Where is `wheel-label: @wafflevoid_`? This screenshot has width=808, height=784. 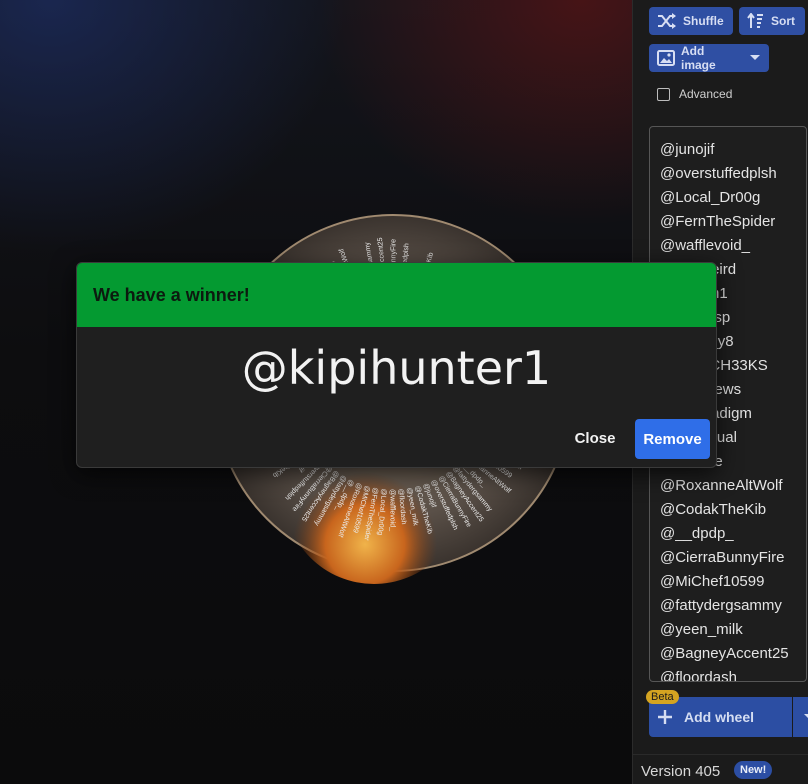 wheel-label: @wafflevoid_ is located at coordinates (392, 510).